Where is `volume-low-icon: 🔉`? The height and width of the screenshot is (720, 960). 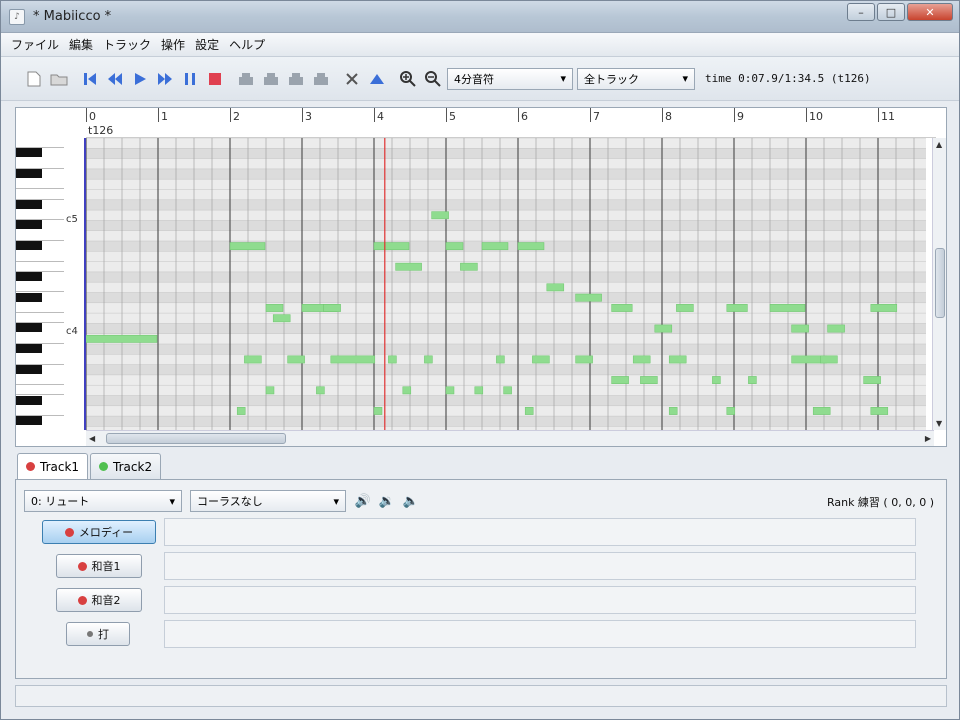 volume-low-icon: 🔉 is located at coordinates (387, 501).